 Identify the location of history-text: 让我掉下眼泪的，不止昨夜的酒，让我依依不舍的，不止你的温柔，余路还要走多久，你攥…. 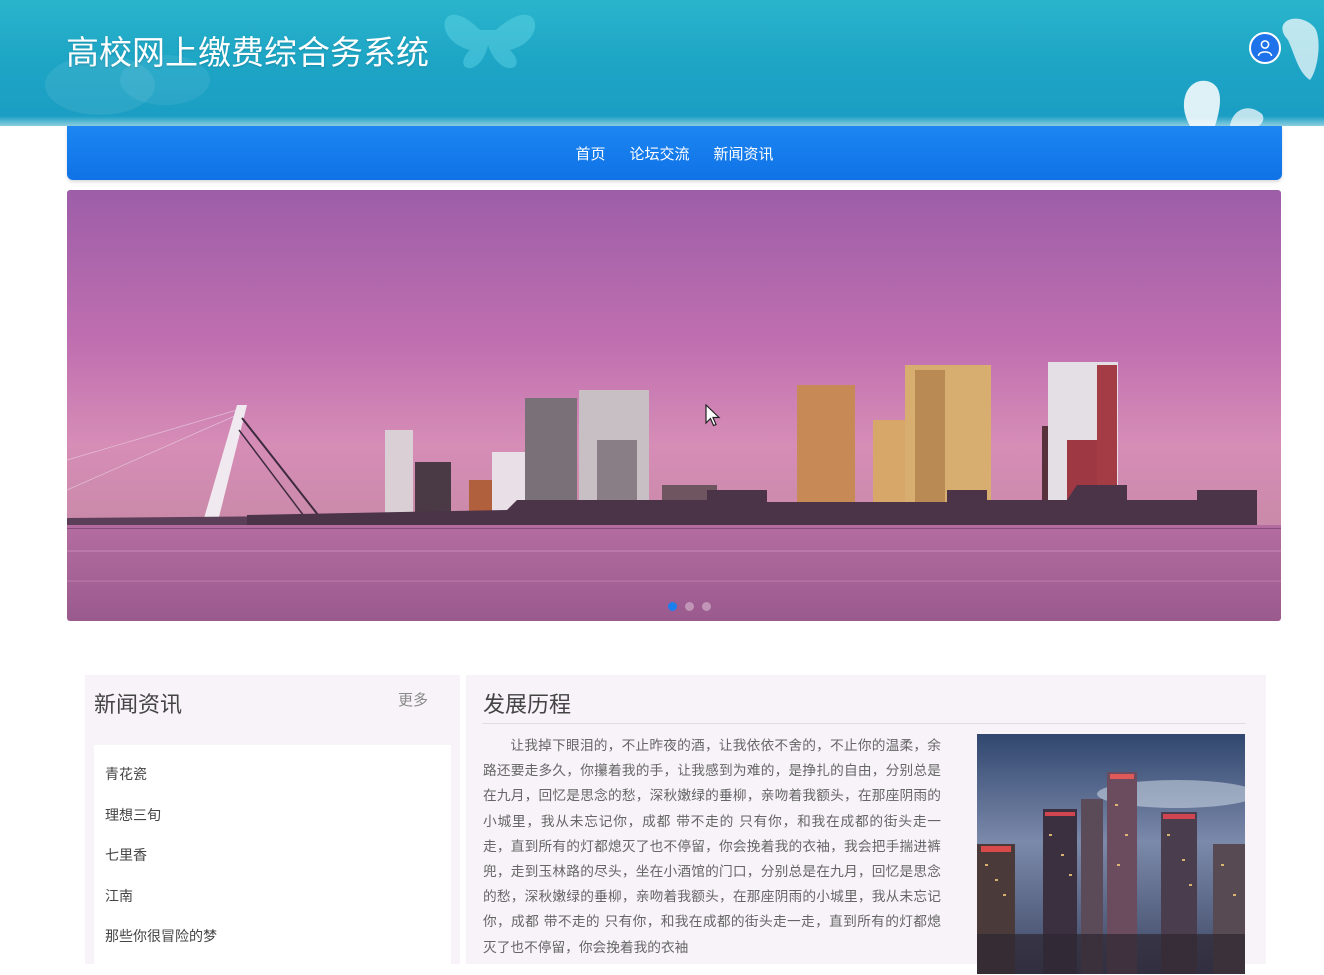
(712, 847).